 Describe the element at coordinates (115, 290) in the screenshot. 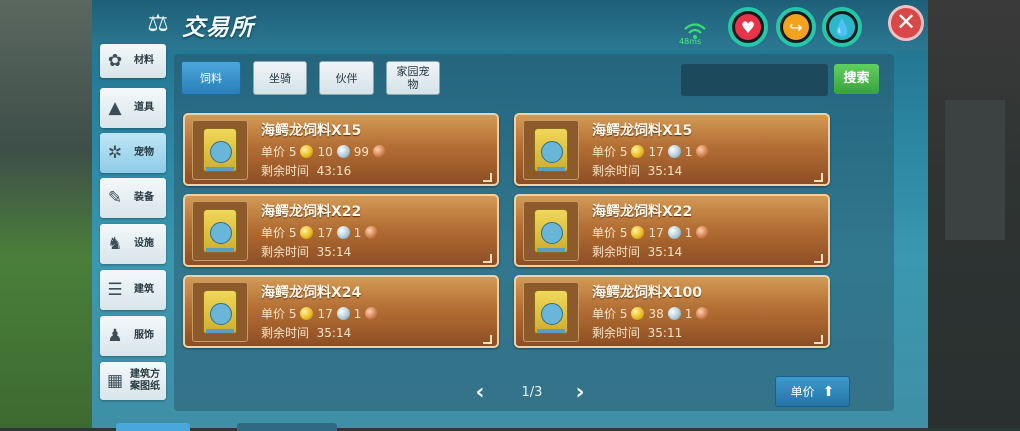

I see `building-icon: ☰` at that location.